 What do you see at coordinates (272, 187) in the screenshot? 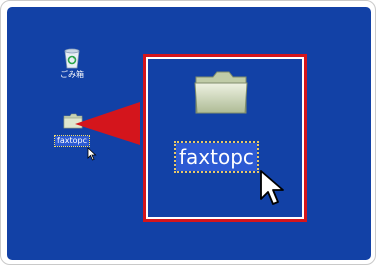
I see `mouse-pointer-icon` at bounding box center [272, 187].